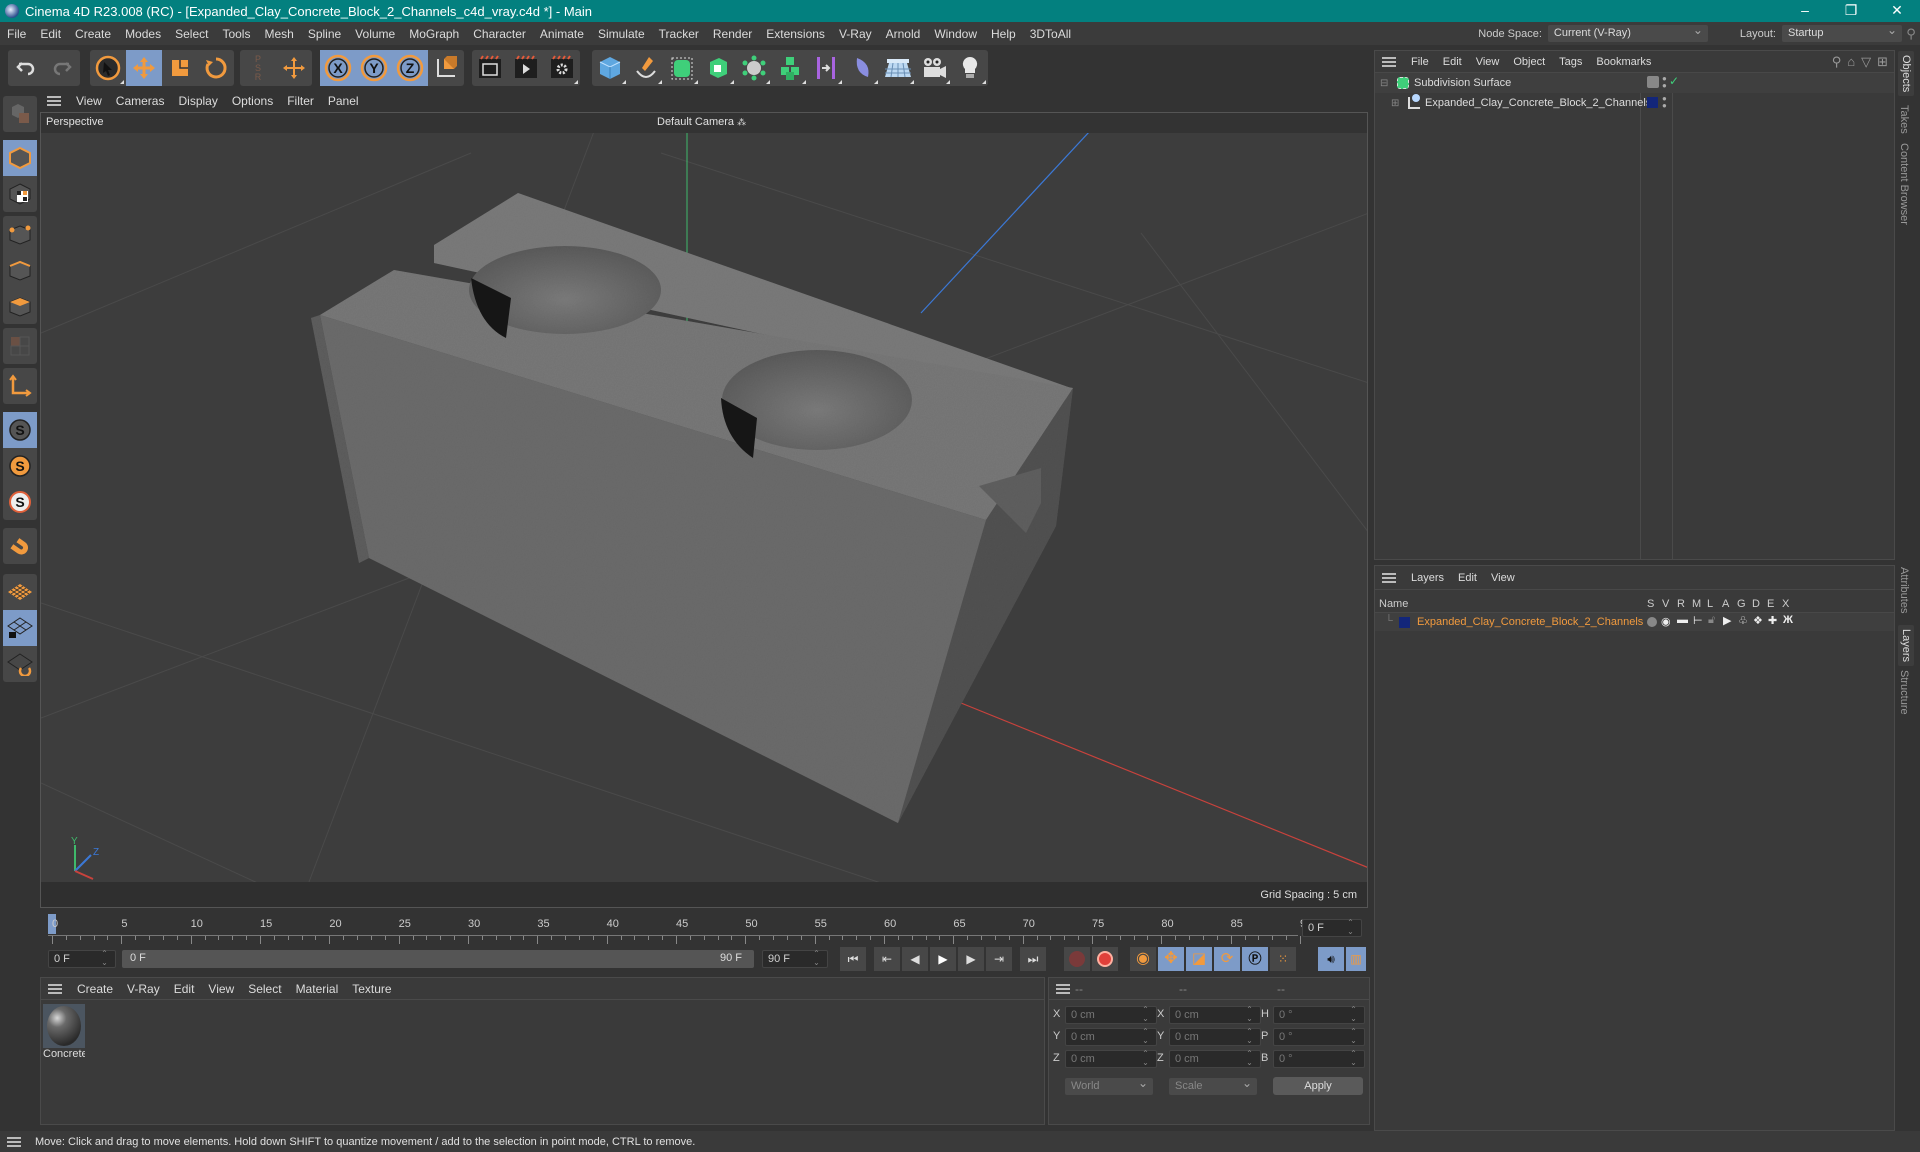 The width and height of the screenshot is (1920, 1152). Describe the element at coordinates (216, 68) in the screenshot. I see `rotate-tool-button` at that location.